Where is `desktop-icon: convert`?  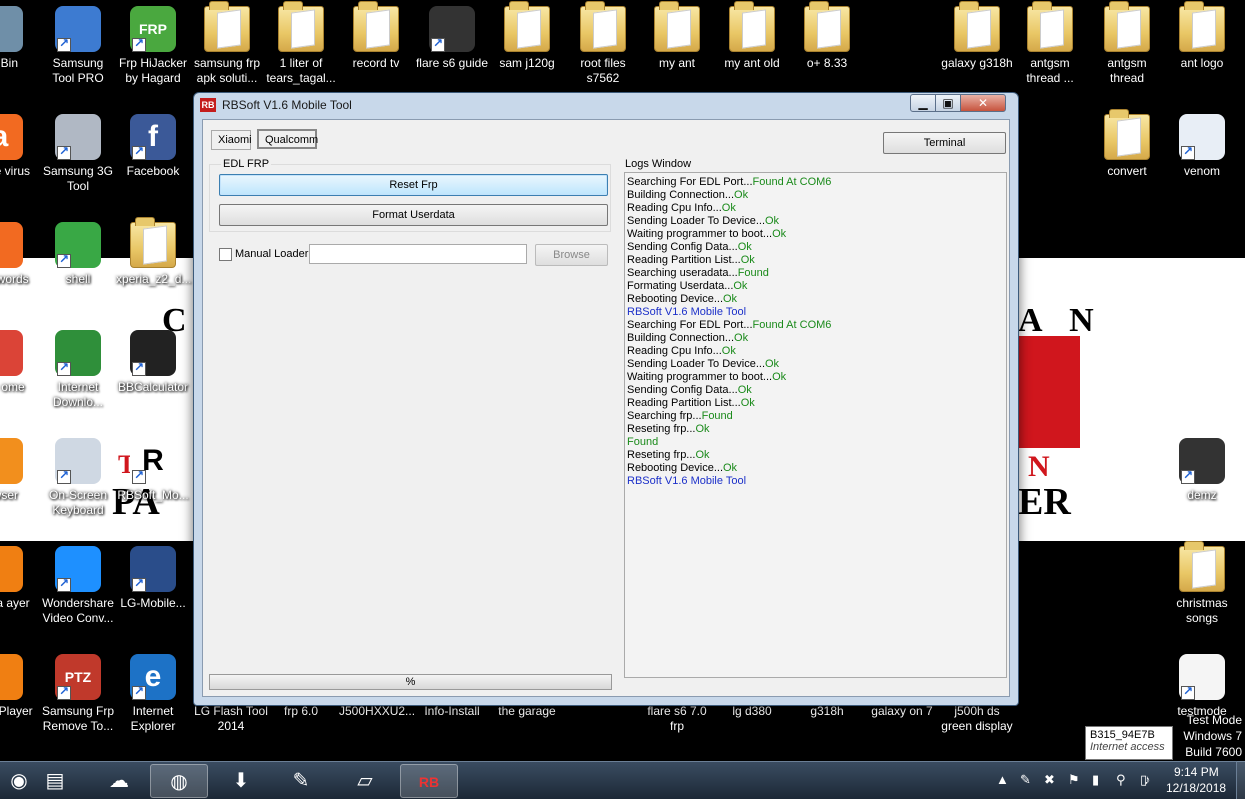
desktop-icon: convert is located at coordinates (1127, 144).